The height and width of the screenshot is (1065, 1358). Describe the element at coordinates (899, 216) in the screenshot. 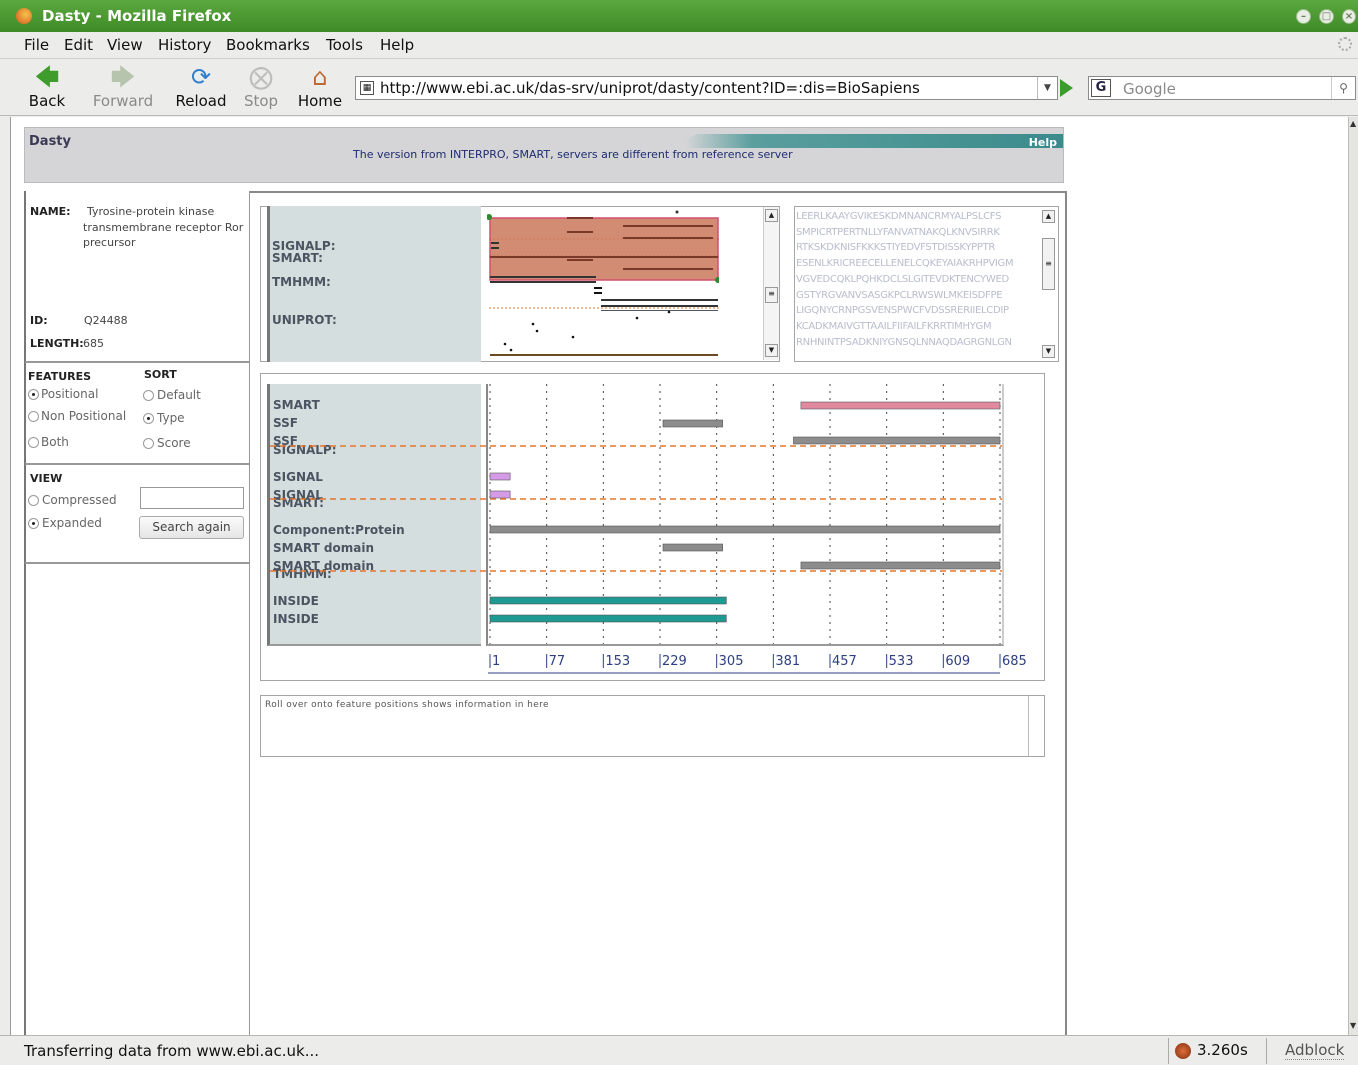

I see `sequence-line: LEERLKAAYGVIKESKDMNANCRMYALPSLCFS` at that location.